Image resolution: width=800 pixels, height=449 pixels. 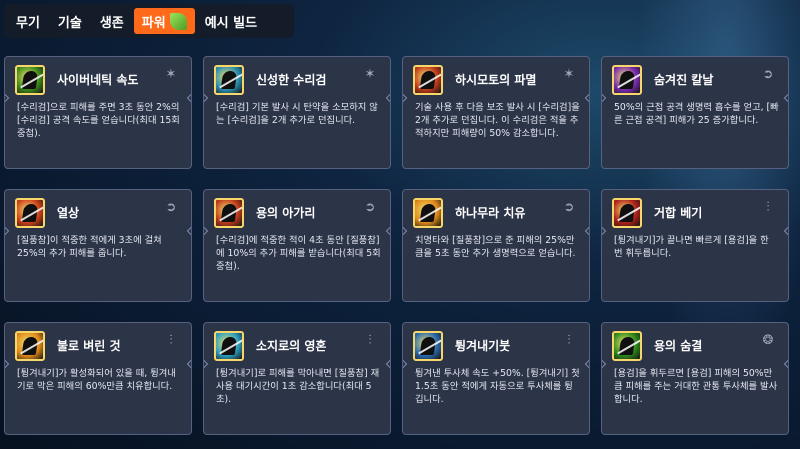 What do you see at coordinates (89, 346) in the screenshot?
I see `power-title: 불로 벼린 것` at bounding box center [89, 346].